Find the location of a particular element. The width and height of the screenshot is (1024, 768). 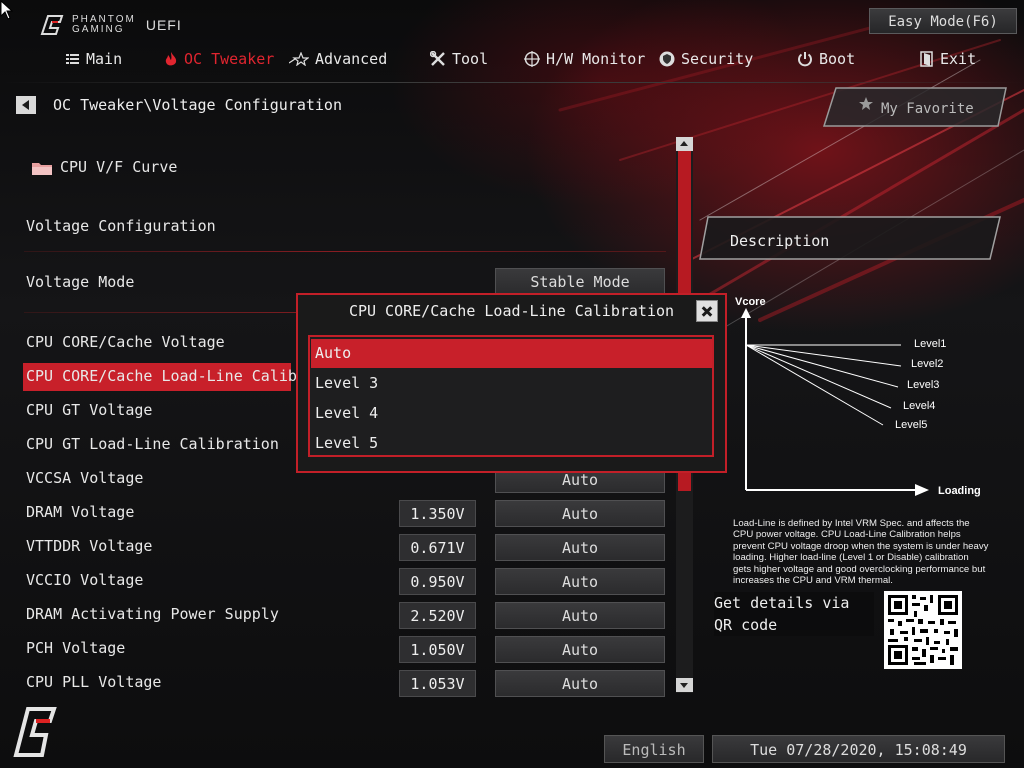

setting-row-label: VCCIO Voltage is located at coordinates (84, 580).